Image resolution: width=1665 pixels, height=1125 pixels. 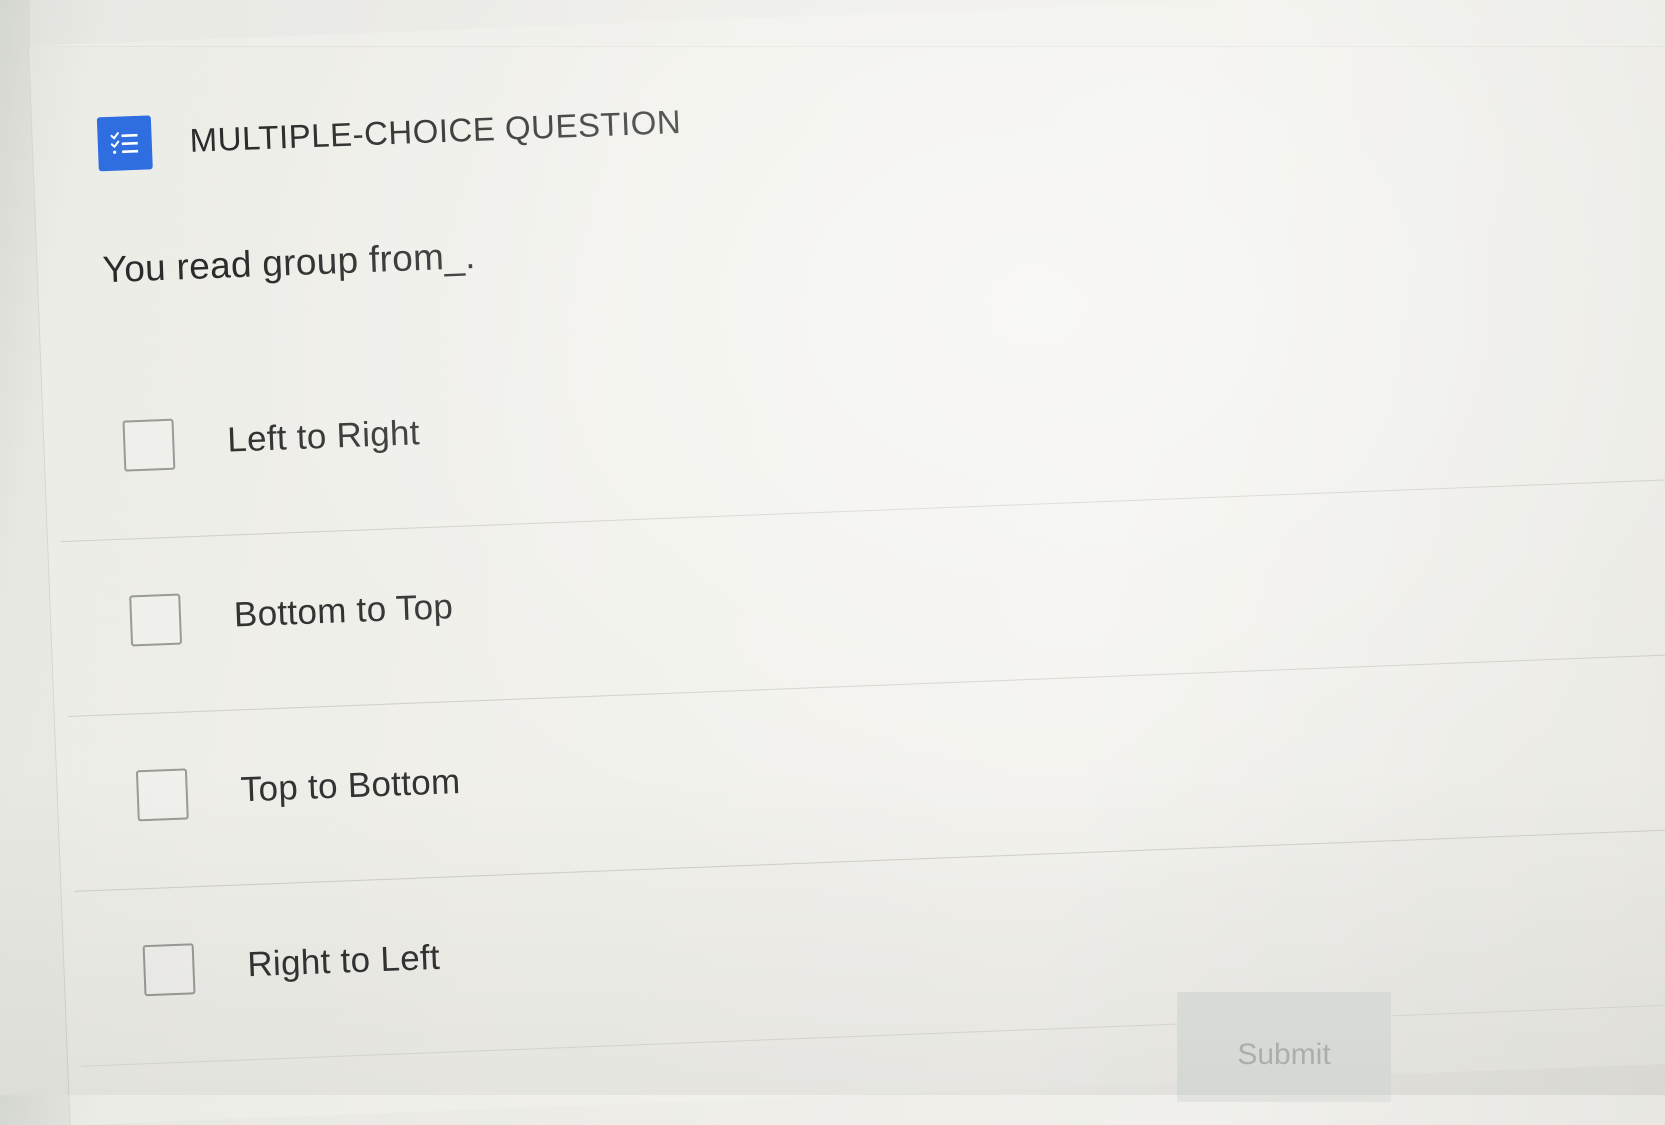 I want to click on option-label: Right to Left, so click(x=343, y=961).